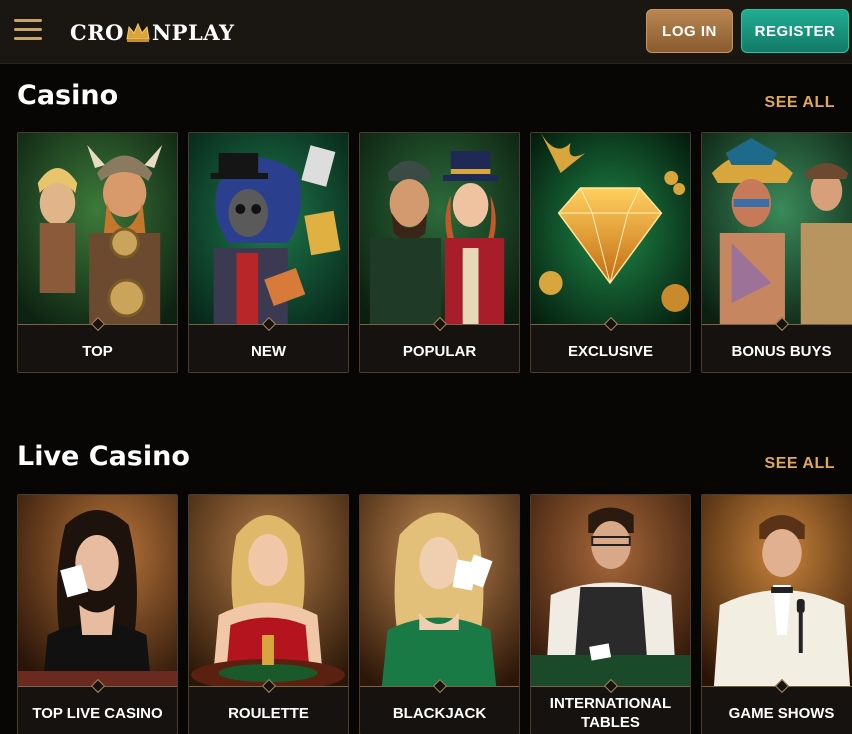  I want to click on logo-text-left: CRO, so click(97, 32).